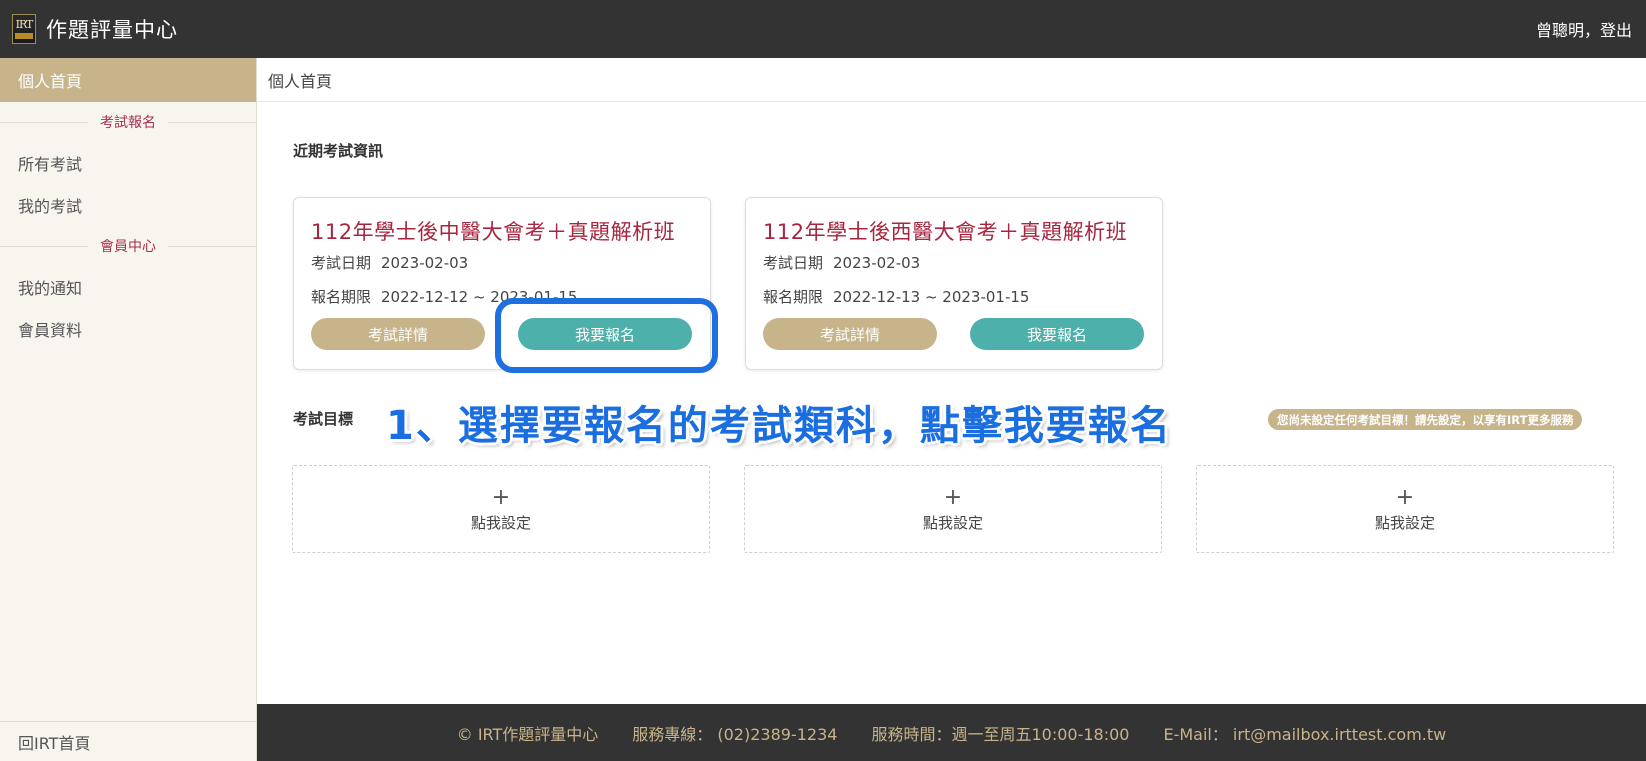 The image size is (1646, 761). What do you see at coordinates (1305, 734) in the screenshot?
I see `footer-email: E-Mail： irt@mailbox.irttest.com.tw` at bounding box center [1305, 734].